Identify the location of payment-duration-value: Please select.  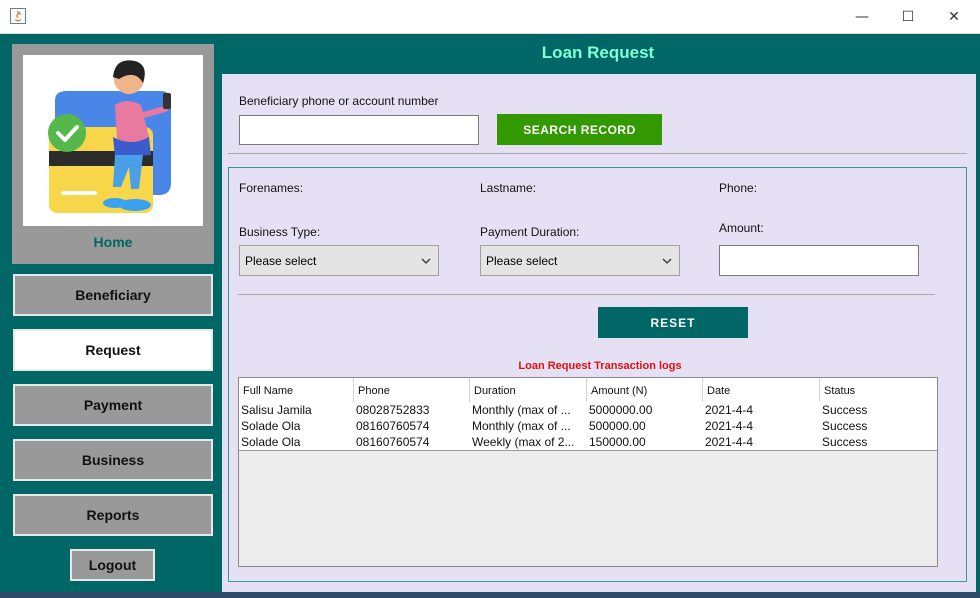
(522, 260).